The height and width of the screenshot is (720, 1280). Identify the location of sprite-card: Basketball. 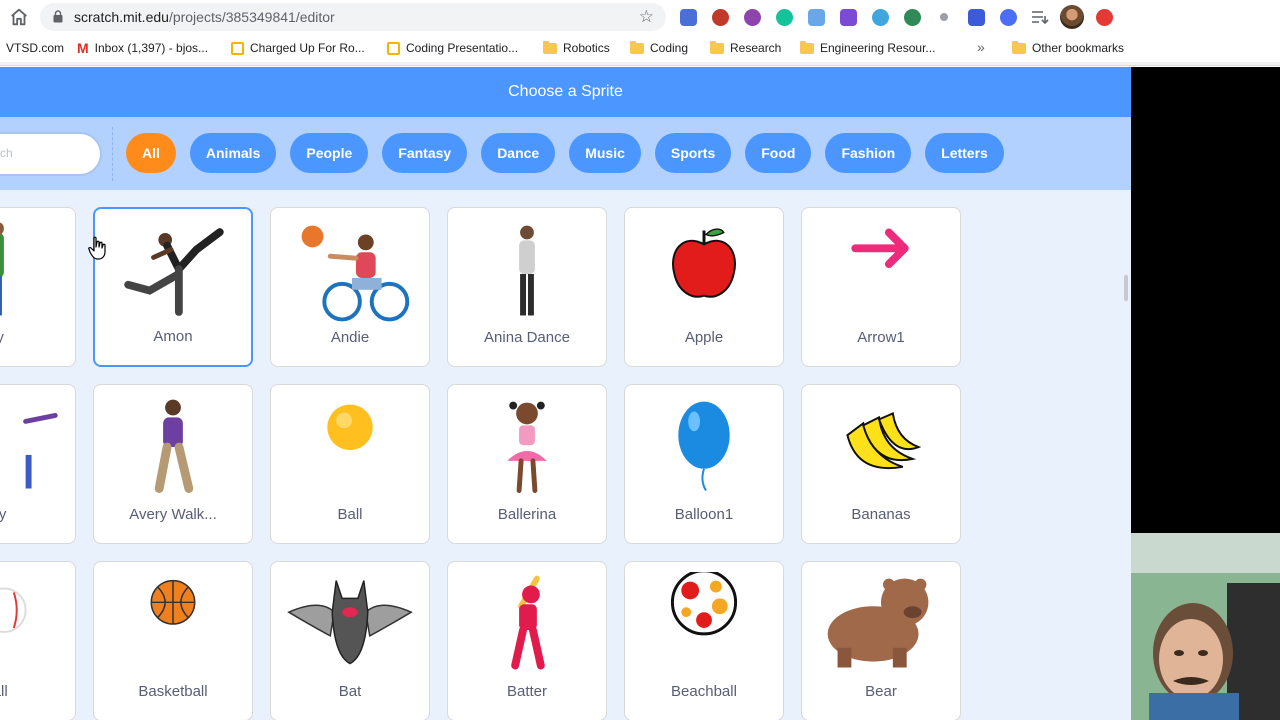
(173, 640).